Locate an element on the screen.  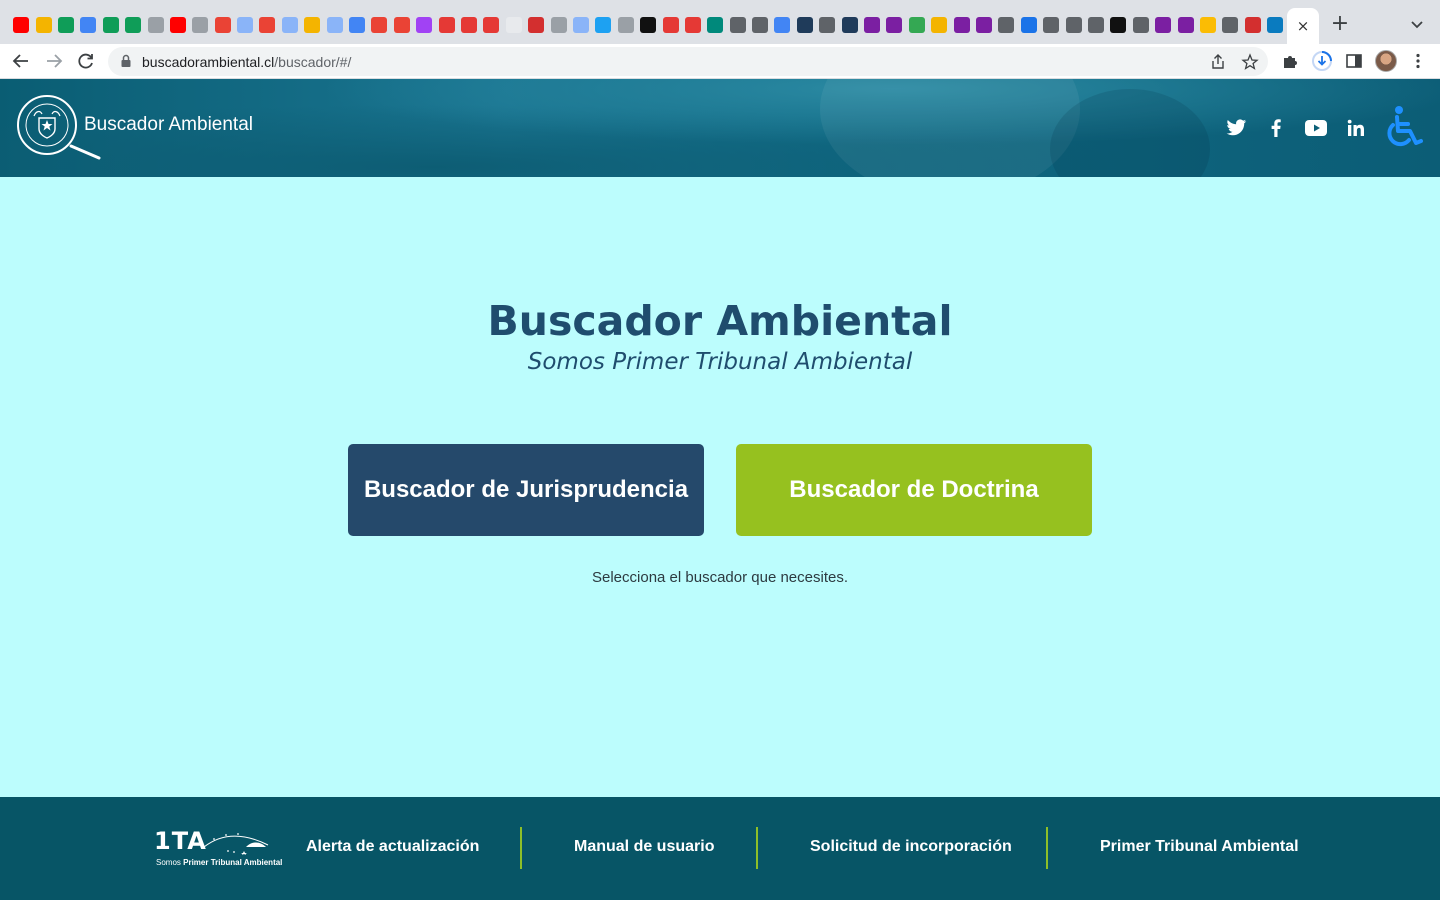
linkedin-link is located at coordinates (1356, 128).